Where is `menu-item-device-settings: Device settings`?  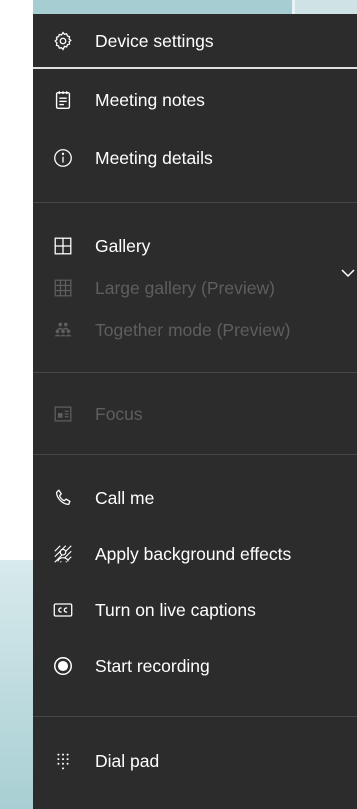 menu-item-device-settings: Device settings is located at coordinates (195, 41).